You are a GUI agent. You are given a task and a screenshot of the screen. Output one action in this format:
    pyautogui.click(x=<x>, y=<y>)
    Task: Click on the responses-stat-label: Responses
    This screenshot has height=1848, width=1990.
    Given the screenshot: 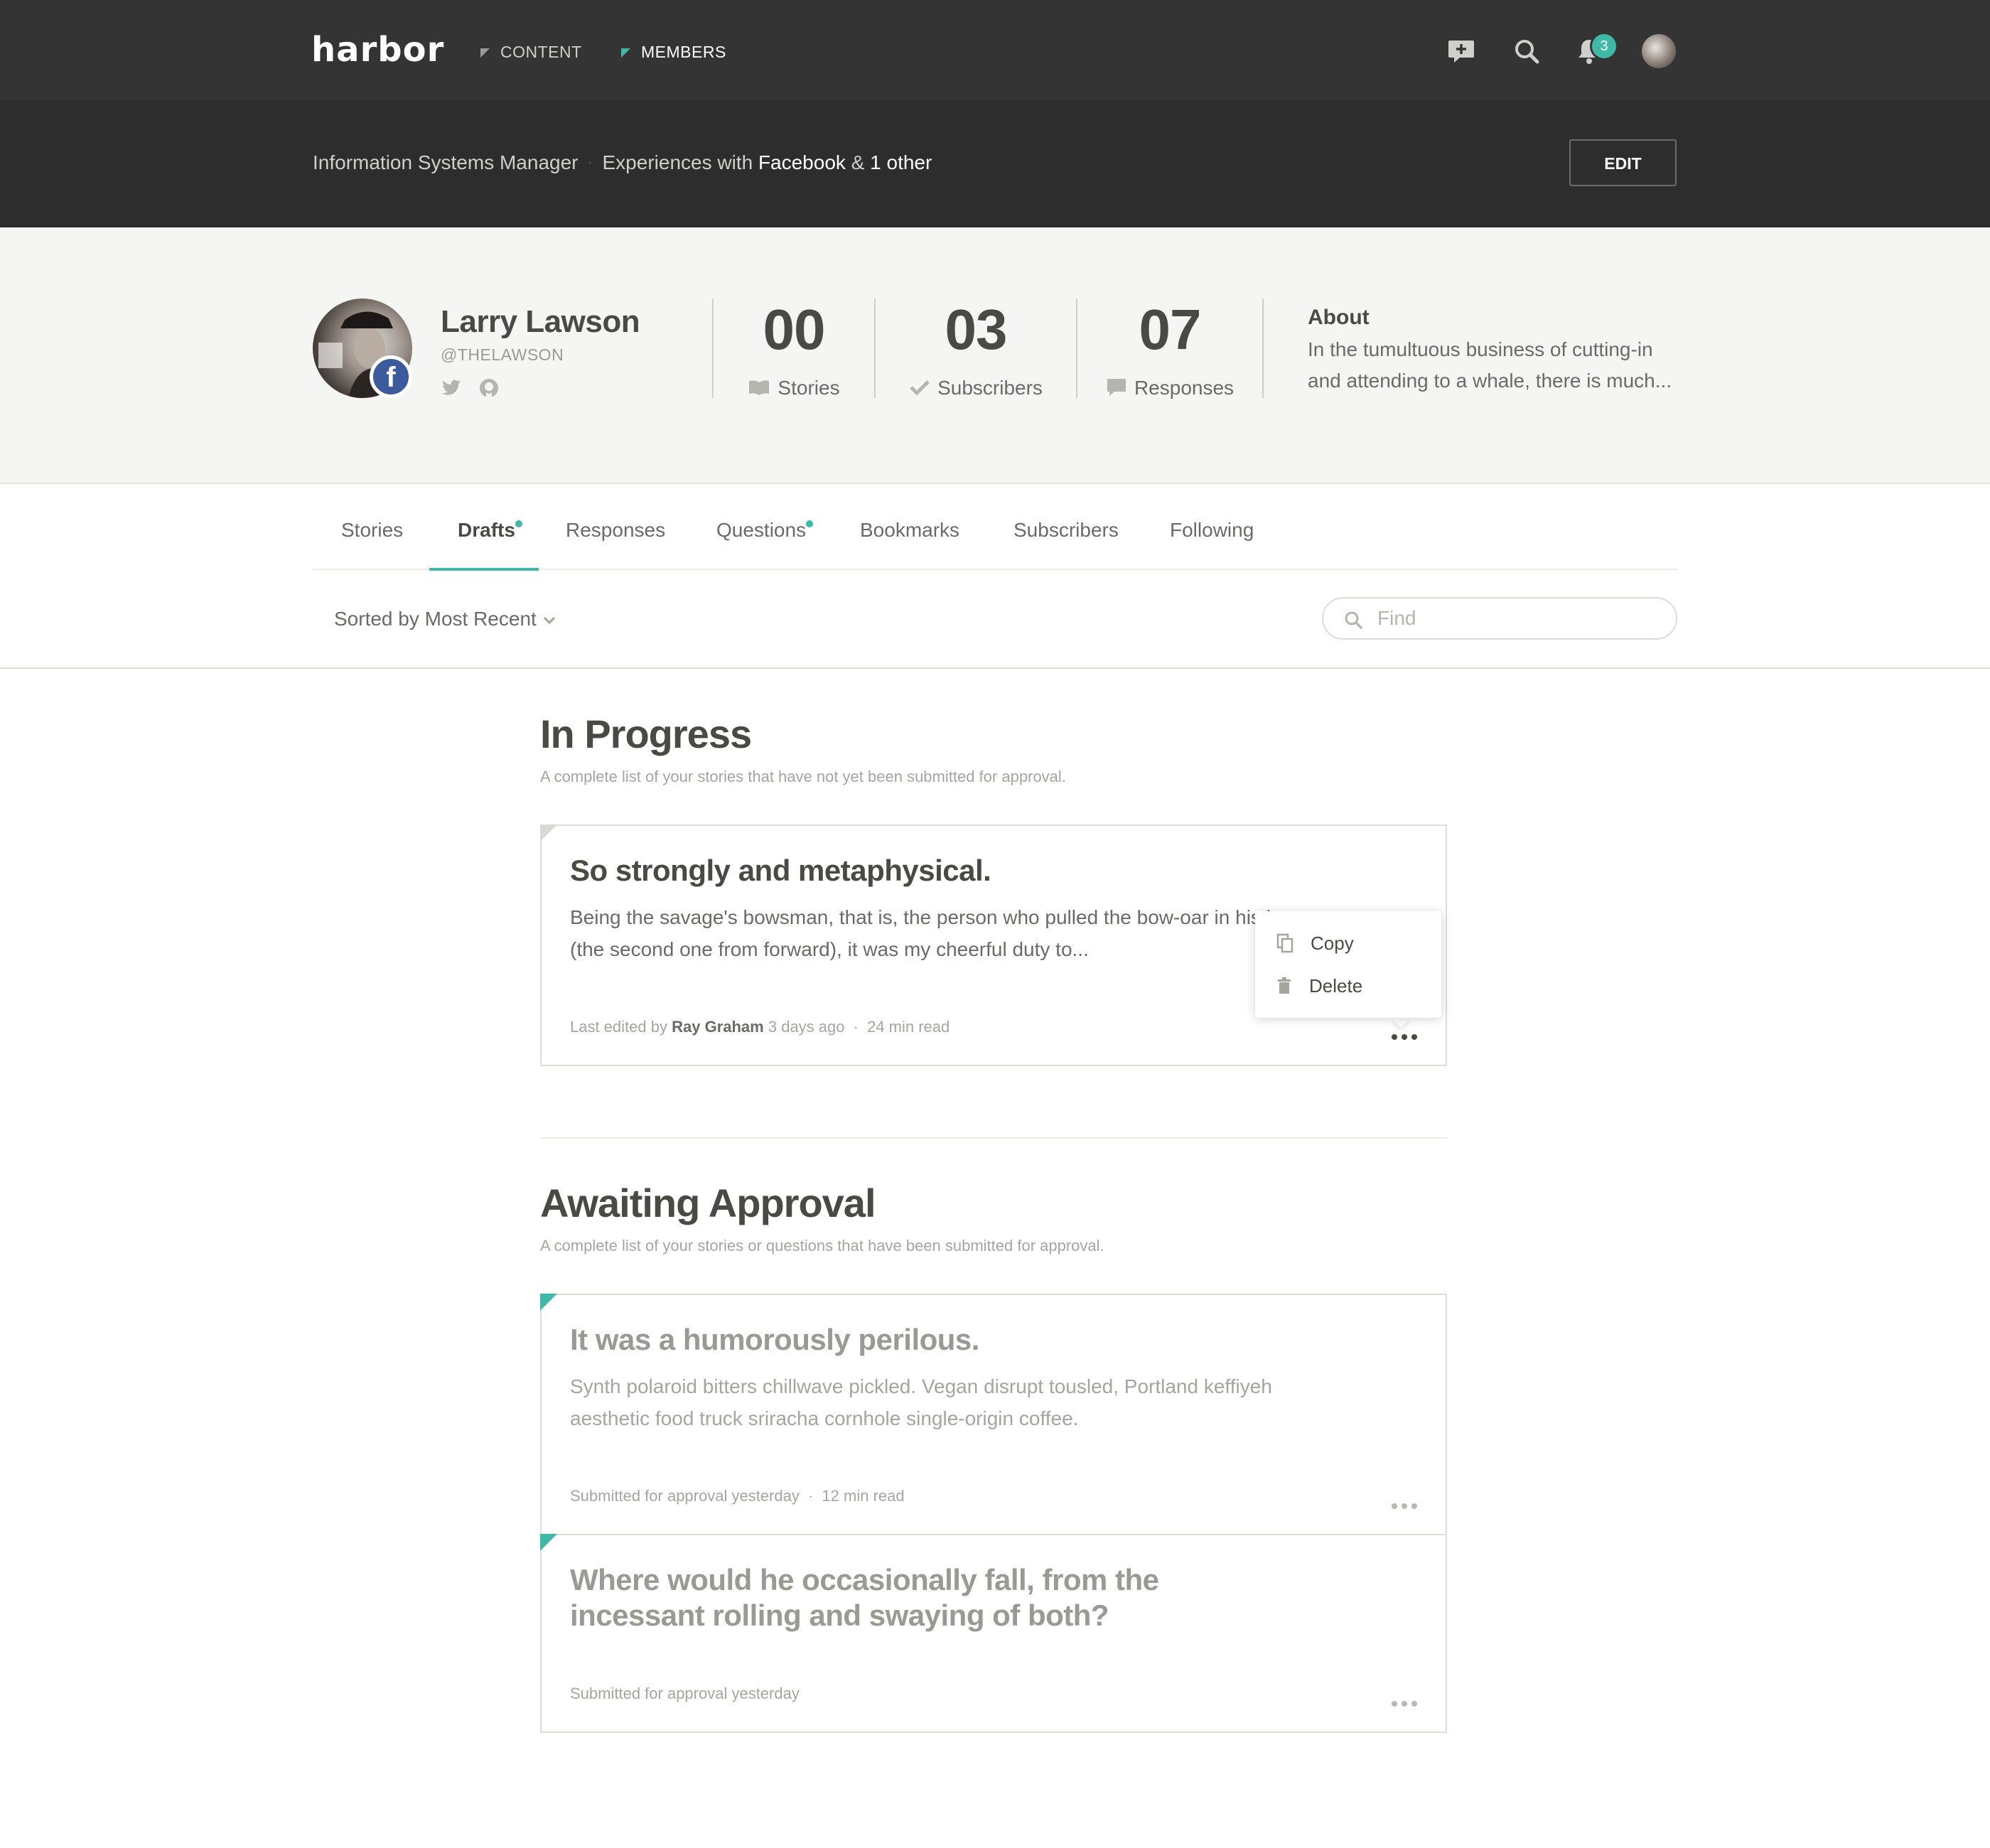 What is the action you would take?
    pyautogui.click(x=1169, y=388)
    